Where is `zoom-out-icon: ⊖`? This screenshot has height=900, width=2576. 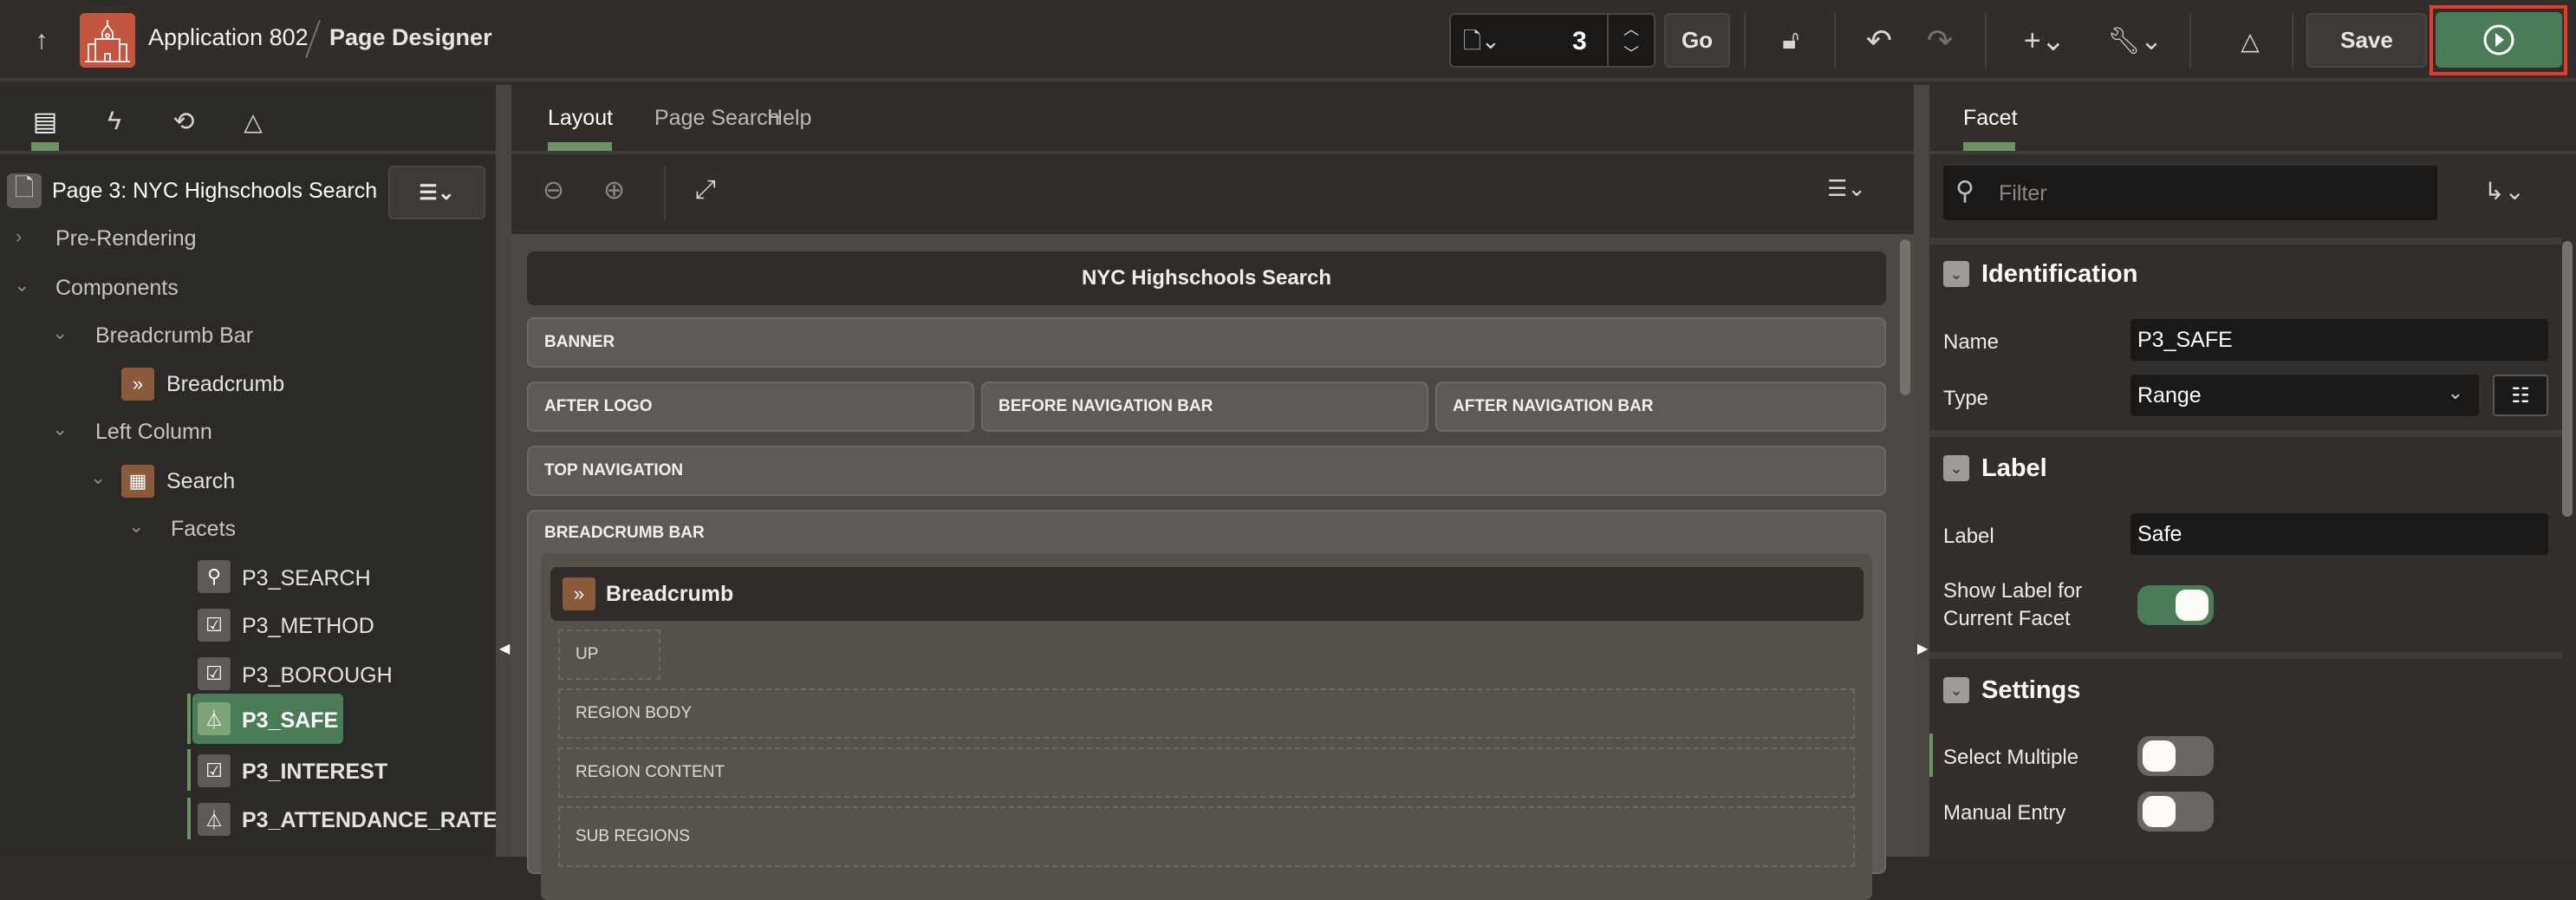
zoom-out-icon: ⊖ is located at coordinates (553, 190).